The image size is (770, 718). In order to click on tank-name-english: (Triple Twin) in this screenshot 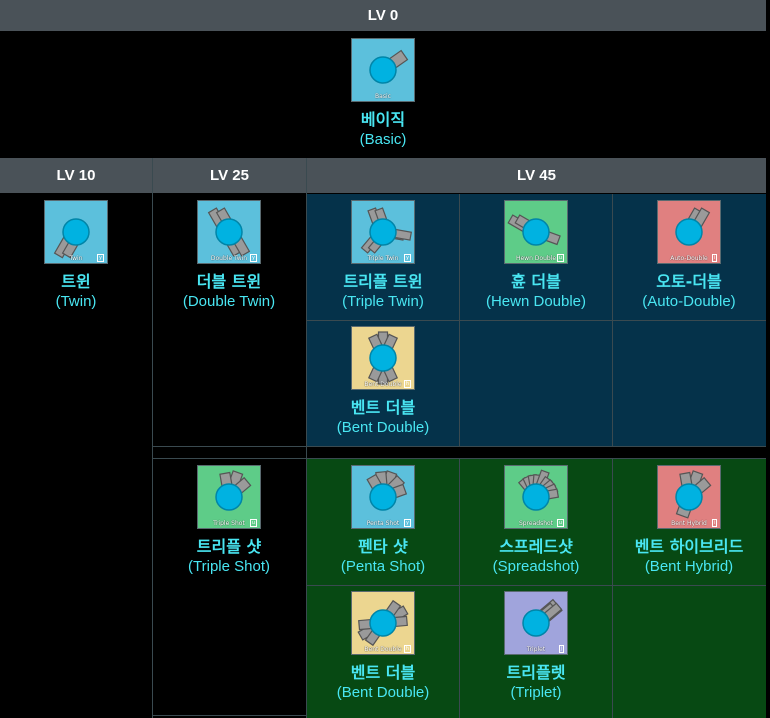, I will do `click(383, 301)`.